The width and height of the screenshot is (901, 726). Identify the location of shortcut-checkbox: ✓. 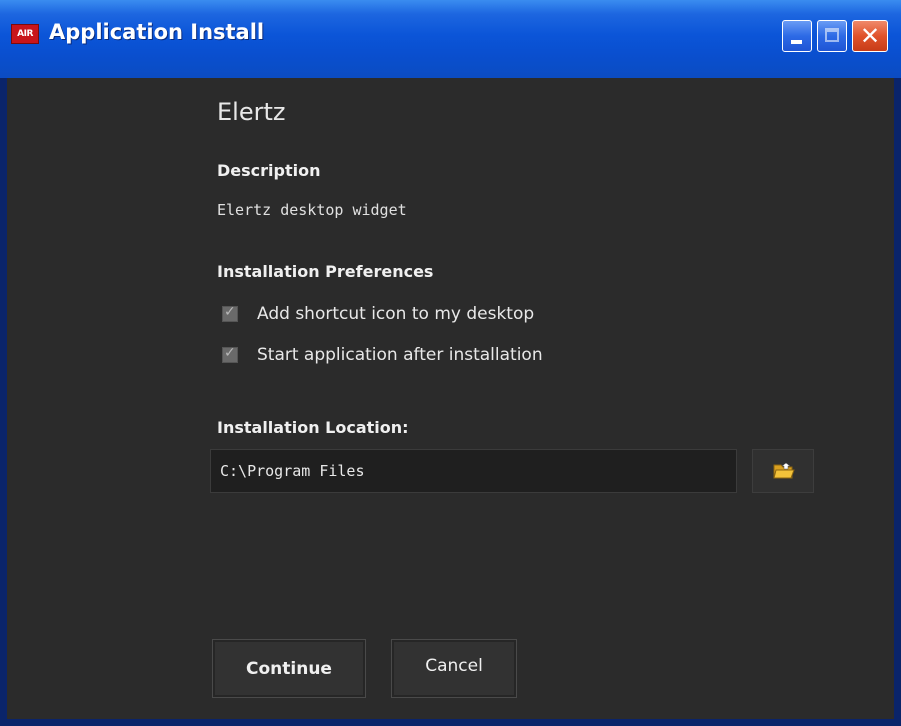
(230, 313).